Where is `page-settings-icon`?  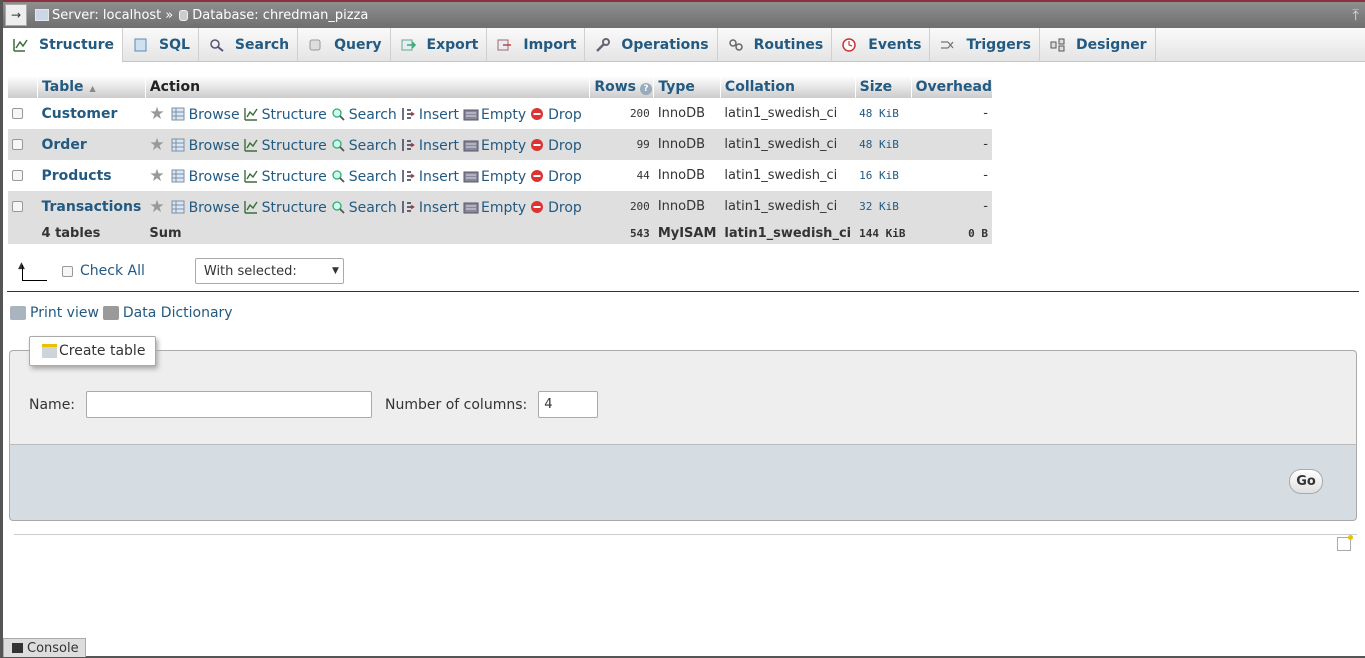 page-settings-icon is located at coordinates (1345, 543).